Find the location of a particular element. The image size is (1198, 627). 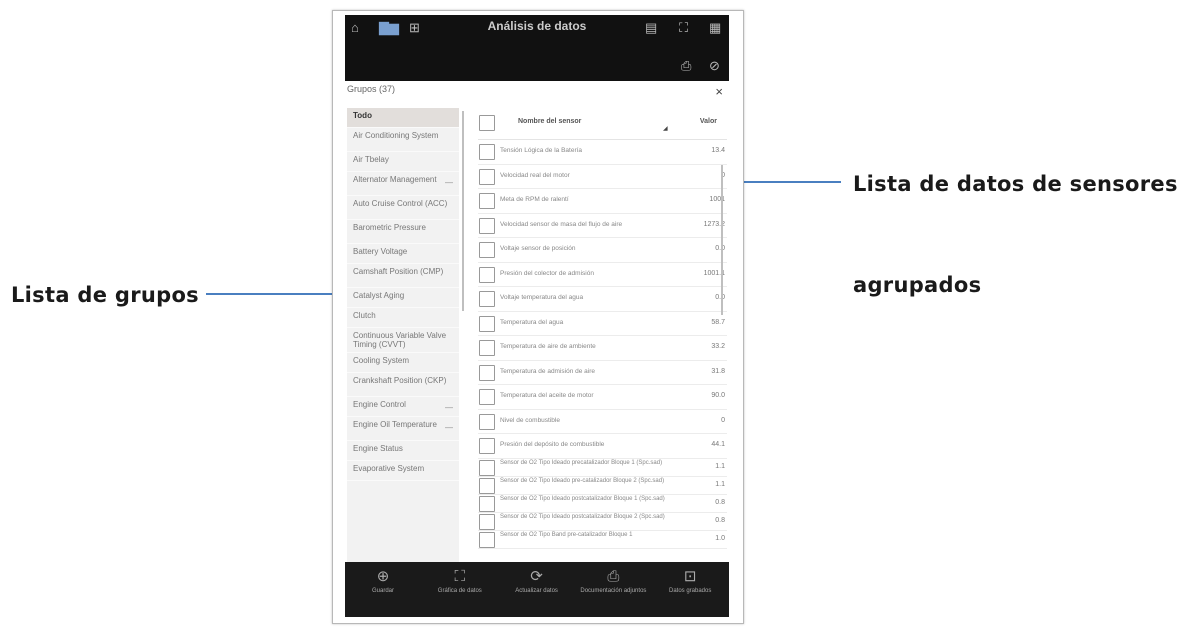

expand-icon: ⛶ is located at coordinates (683, 28).